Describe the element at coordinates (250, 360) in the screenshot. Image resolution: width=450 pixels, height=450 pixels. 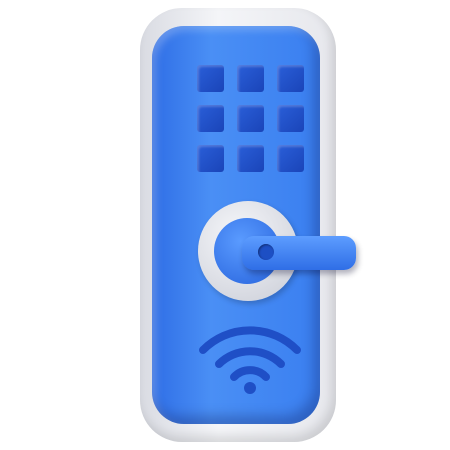
I see `wifi-icon` at that location.